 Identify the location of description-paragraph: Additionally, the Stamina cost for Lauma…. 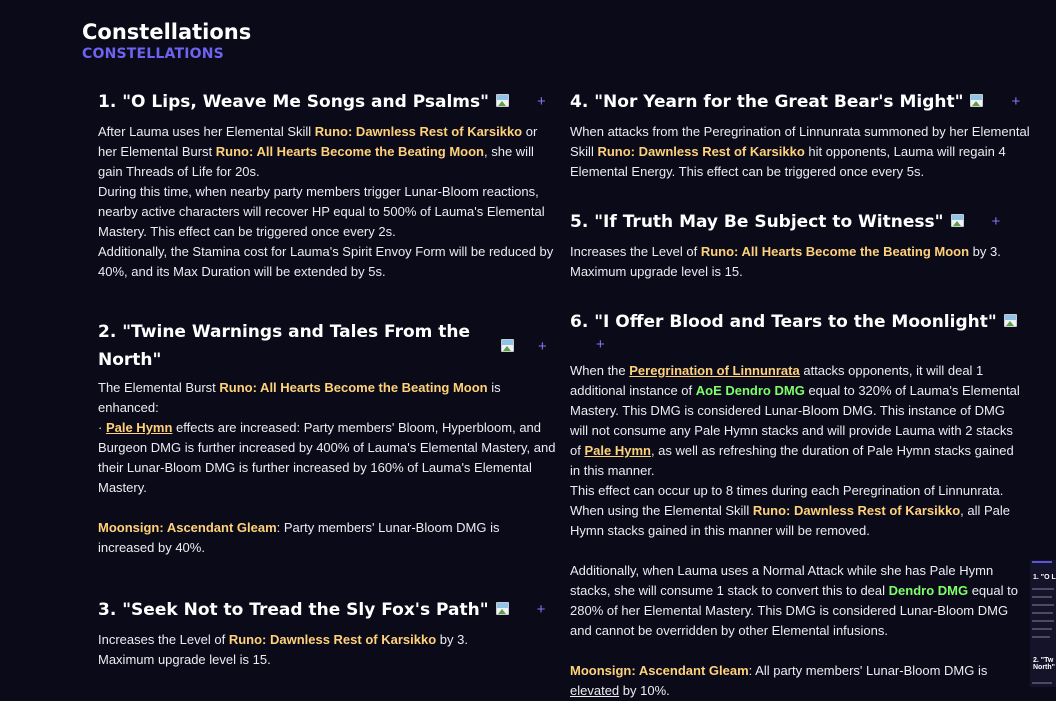
(326, 261).